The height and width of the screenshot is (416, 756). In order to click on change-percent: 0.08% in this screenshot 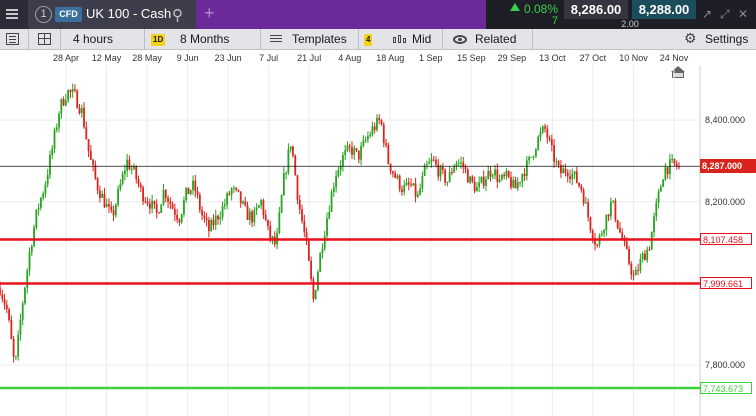, I will do `click(540, 9)`.